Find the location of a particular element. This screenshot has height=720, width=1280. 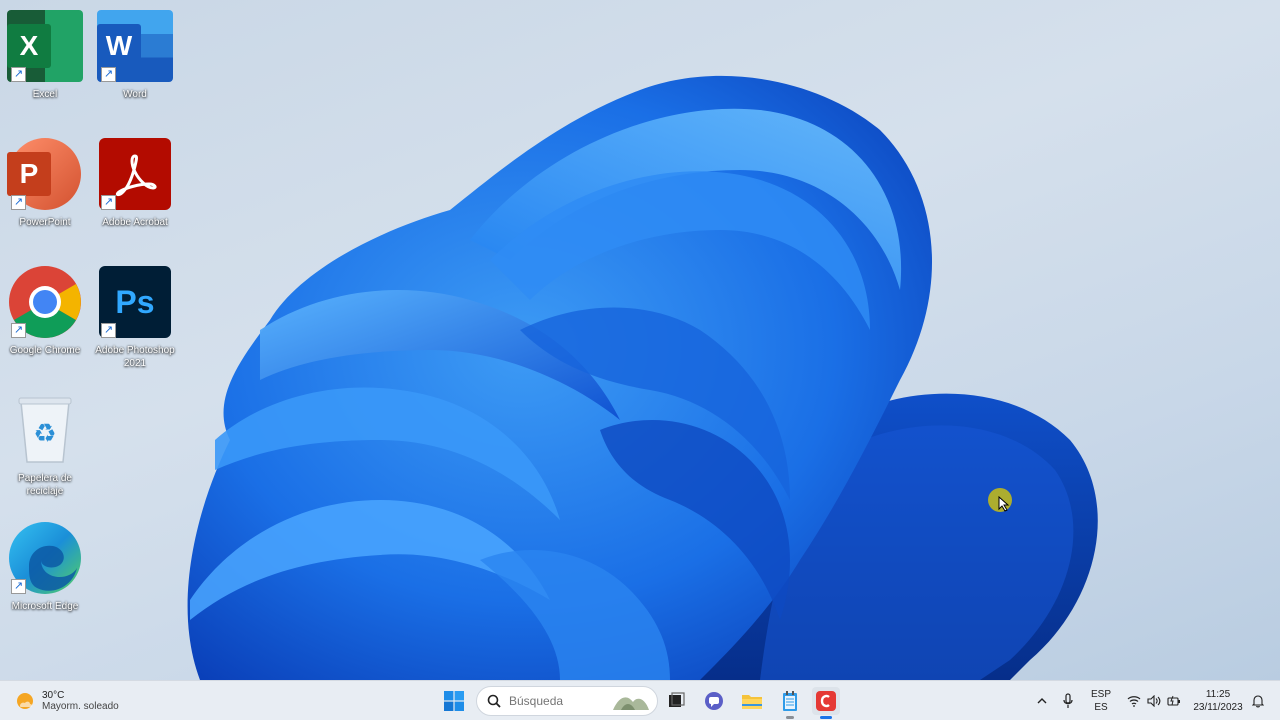

desktop-icon-word: W ↗ Word is located at coordinates (135, 54).